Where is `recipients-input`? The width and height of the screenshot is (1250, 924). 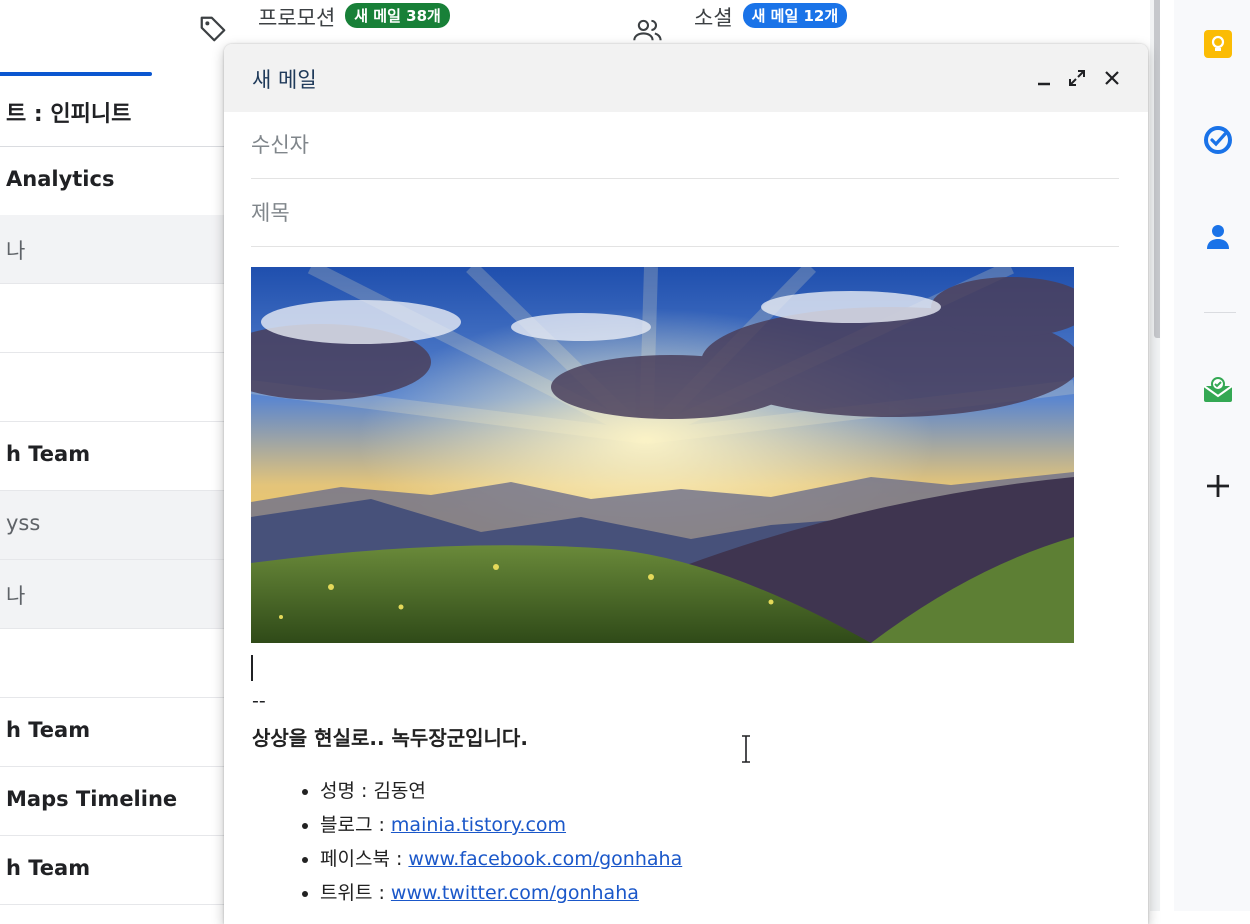 recipients-input is located at coordinates (685, 145).